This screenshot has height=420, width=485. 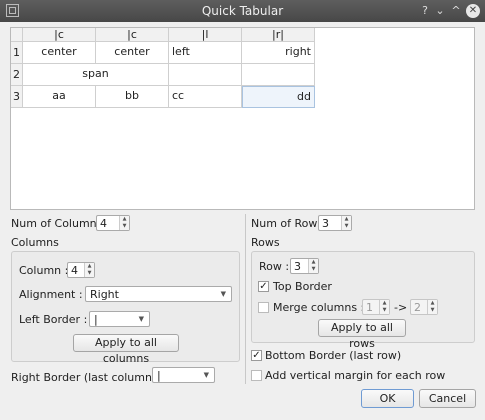 I want to click on table-cell: right, so click(x=278, y=53).